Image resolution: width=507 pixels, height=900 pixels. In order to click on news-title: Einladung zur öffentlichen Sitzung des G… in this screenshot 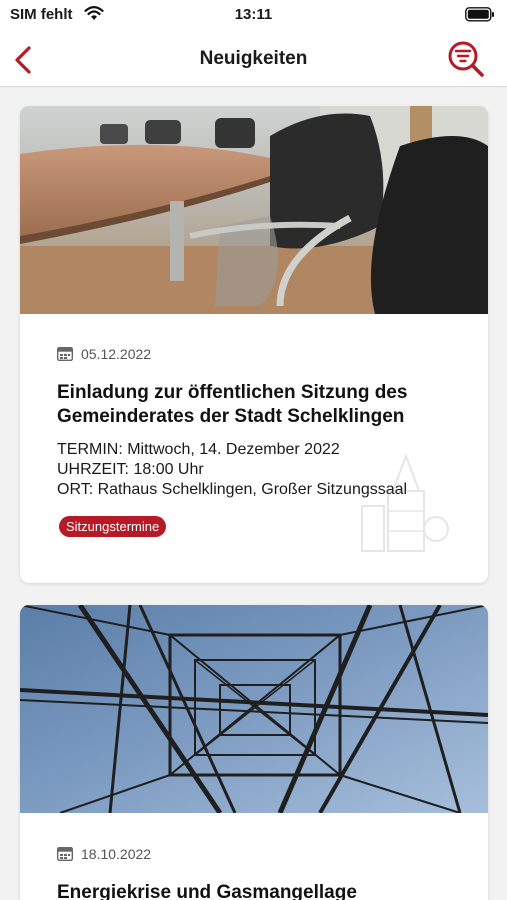, I will do `click(262, 405)`.